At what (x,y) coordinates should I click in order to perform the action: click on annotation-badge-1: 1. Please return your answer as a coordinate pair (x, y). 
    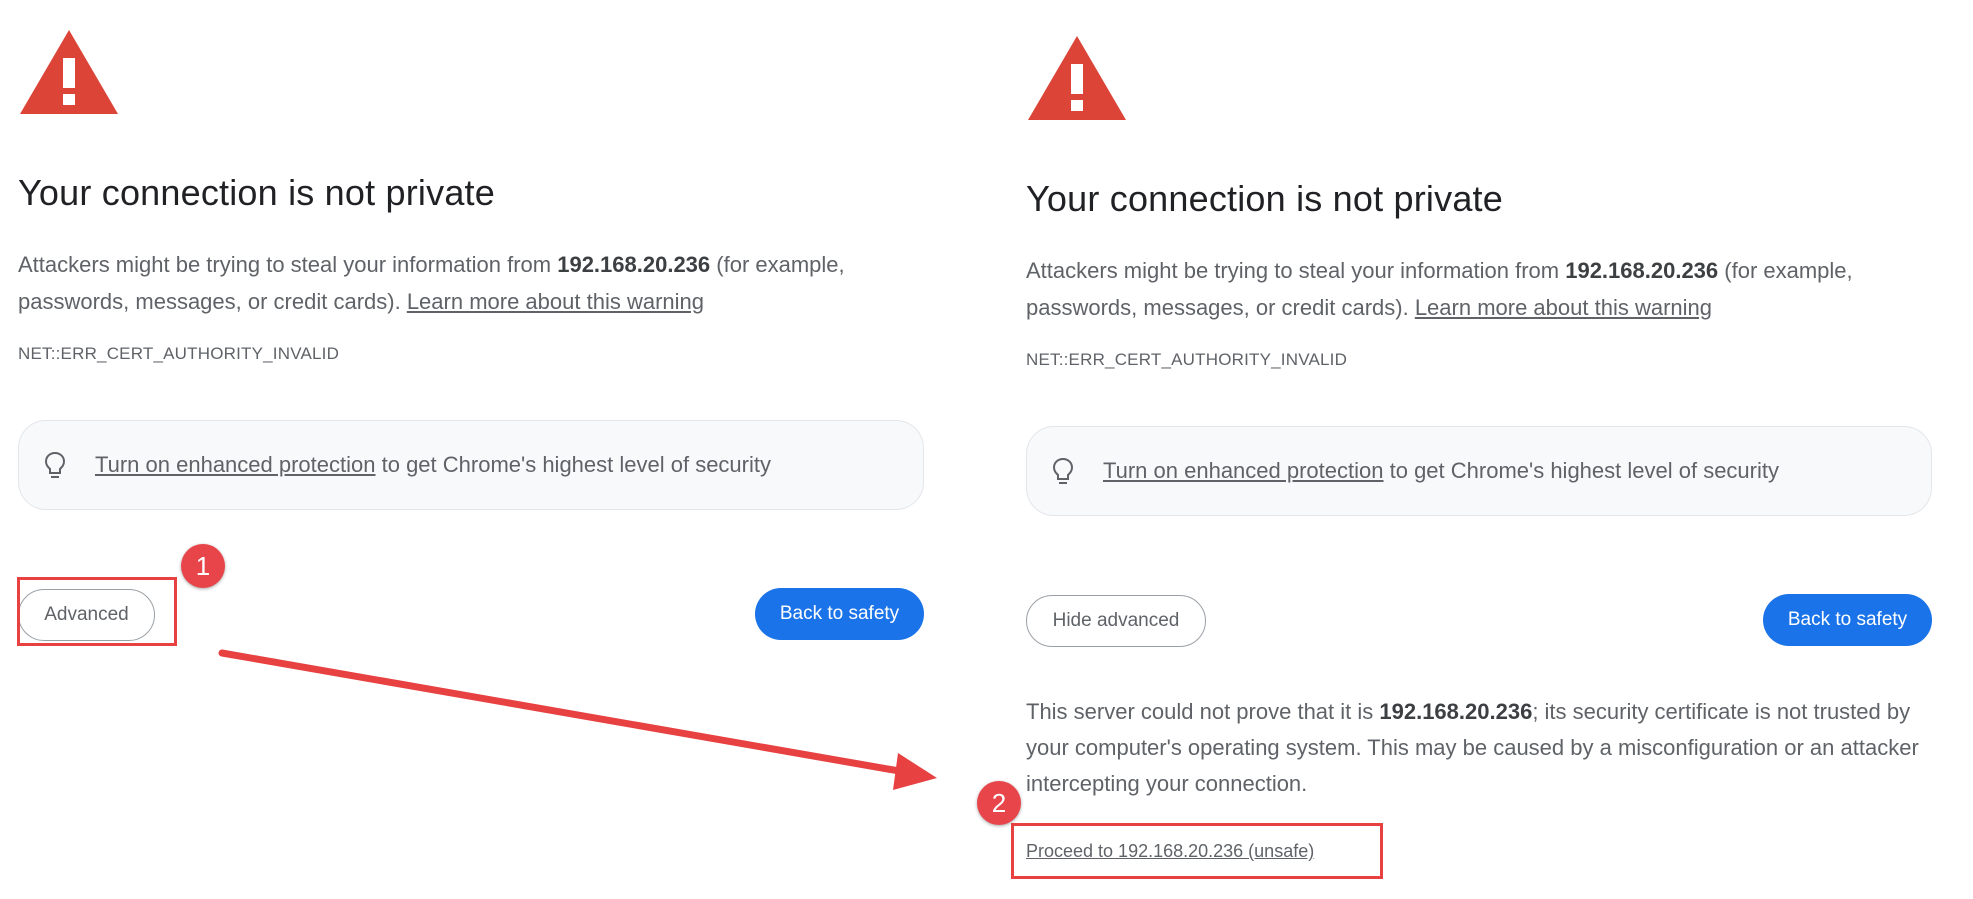
    Looking at the image, I should click on (203, 566).